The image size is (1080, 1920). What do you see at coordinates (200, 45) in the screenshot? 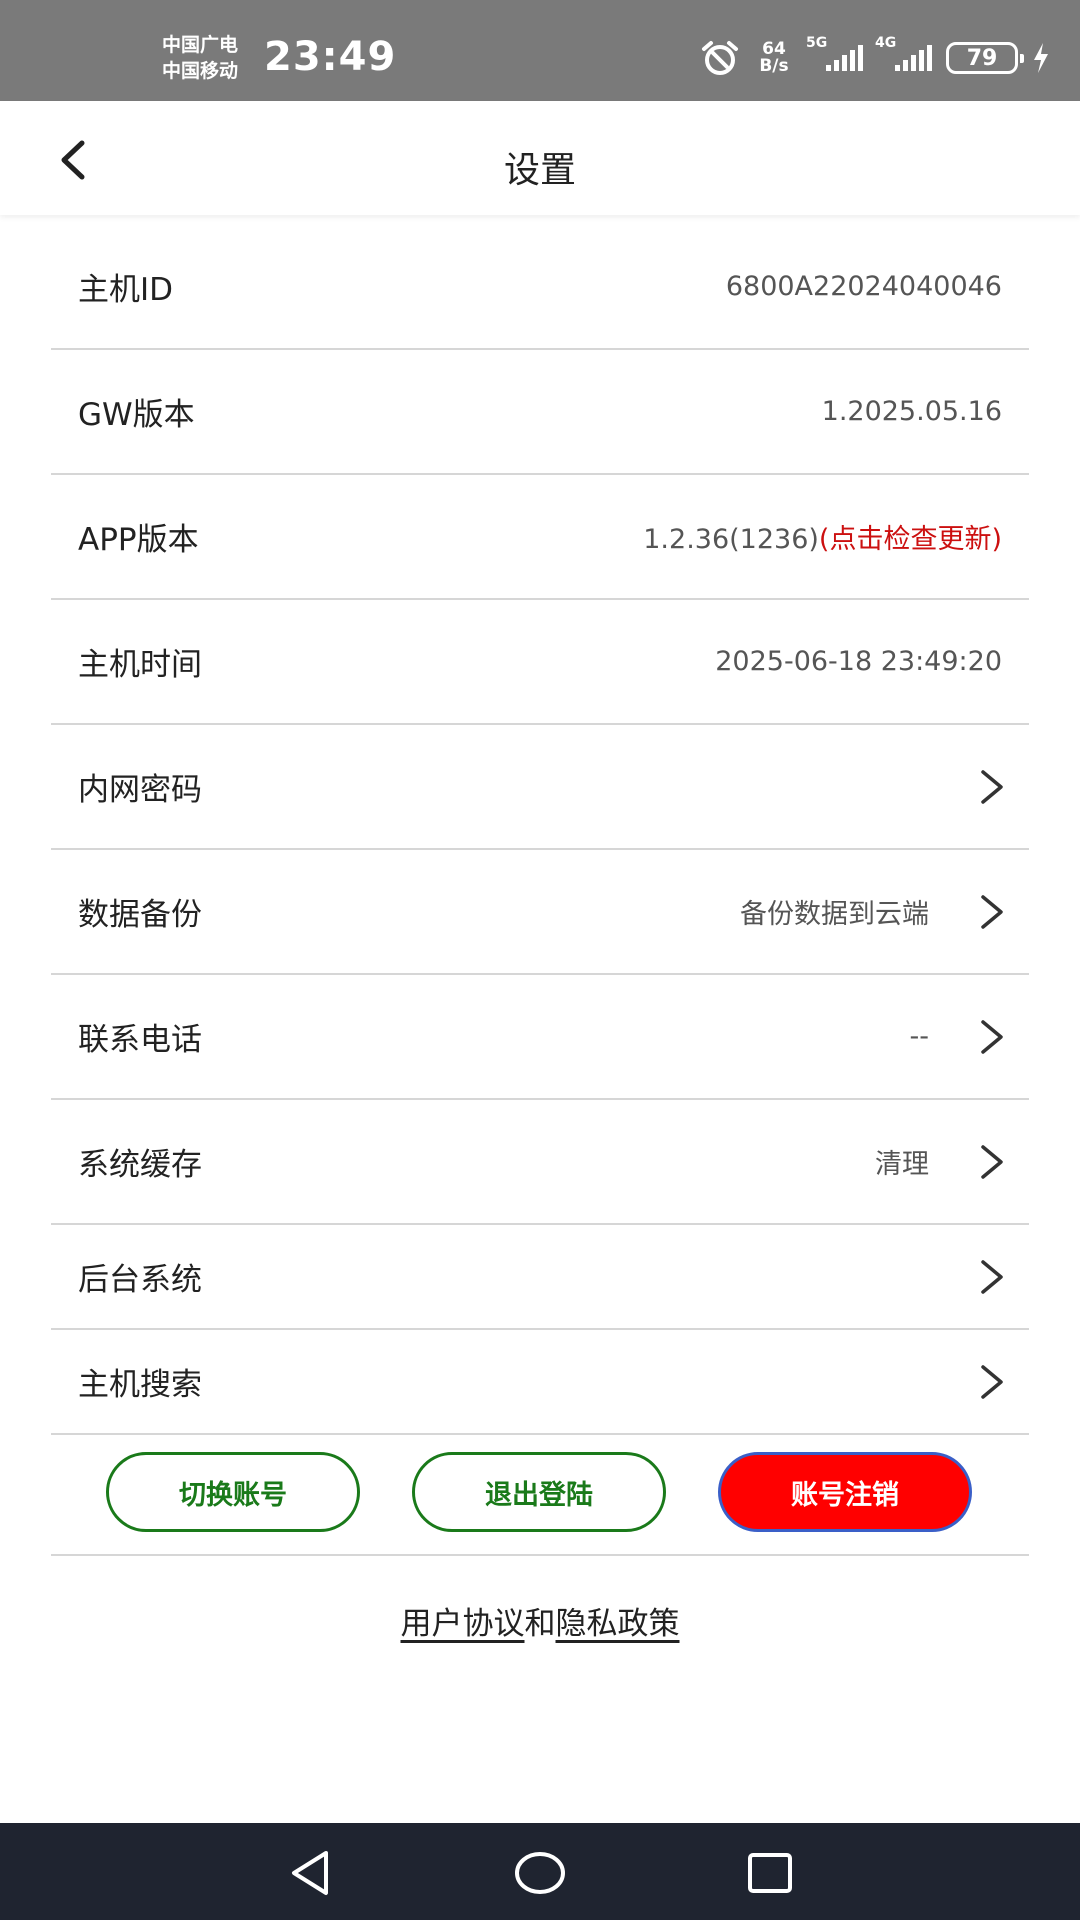
I see `carrier-1: 中国广电` at bounding box center [200, 45].